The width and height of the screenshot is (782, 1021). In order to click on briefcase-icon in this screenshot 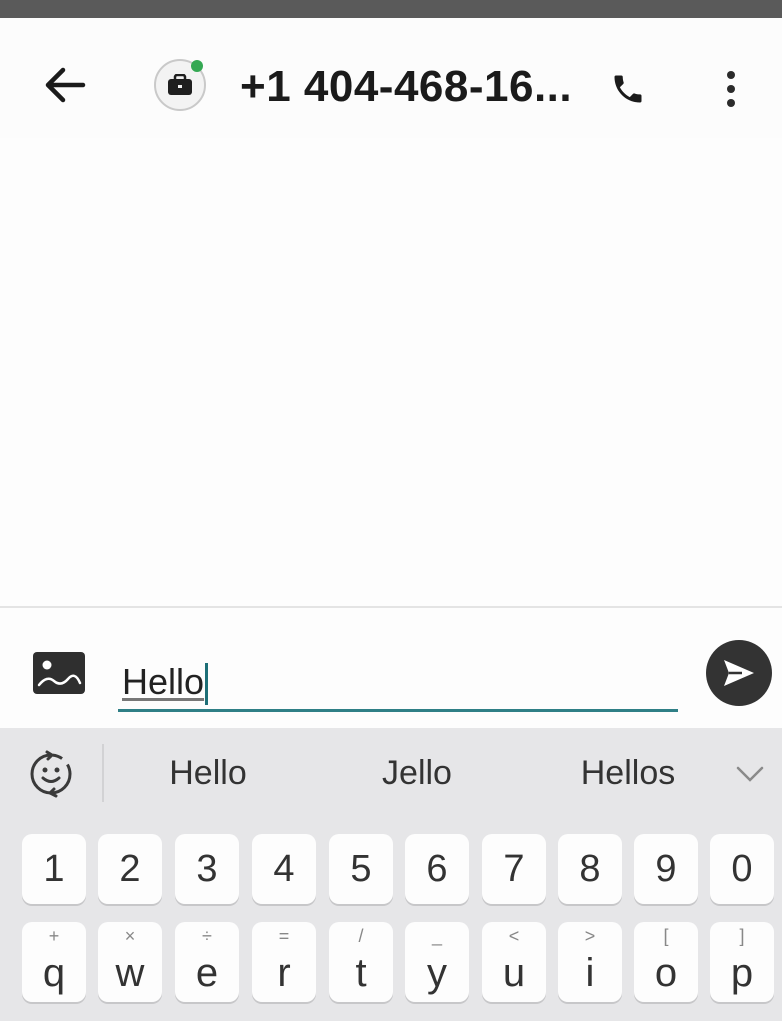, I will do `click(180, 84)`.